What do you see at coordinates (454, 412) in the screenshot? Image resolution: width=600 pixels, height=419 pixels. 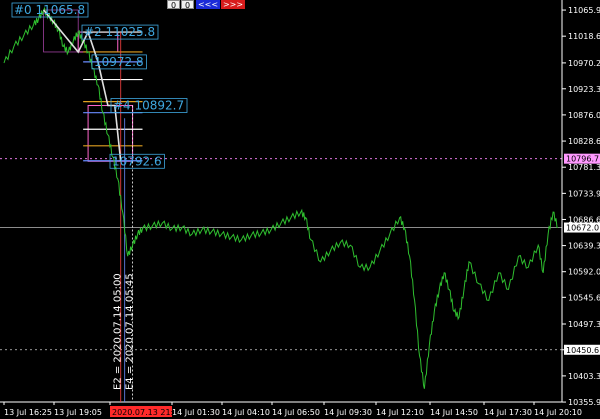 I see `x-tick-label: 14 Jul 14:50` at bounding box center [454, 412].